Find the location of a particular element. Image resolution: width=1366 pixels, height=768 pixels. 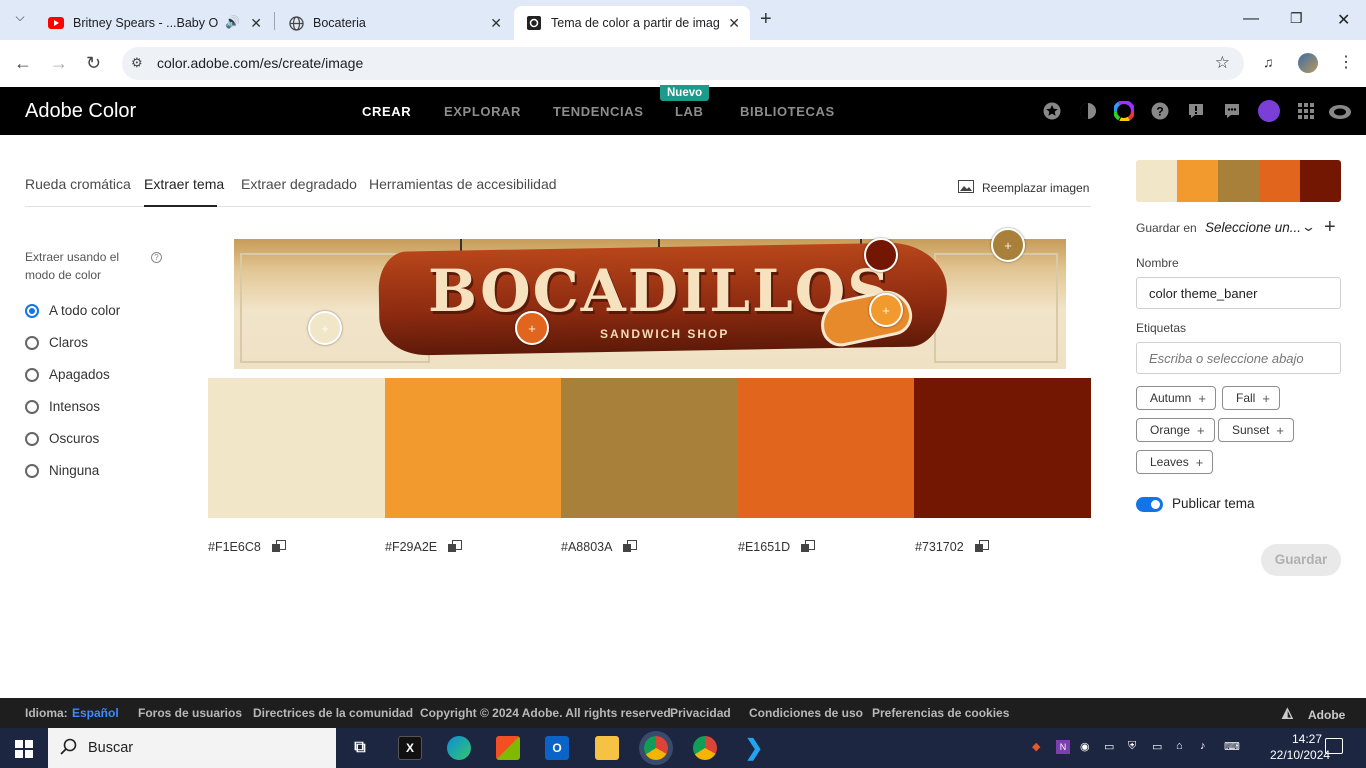

chevron-down-icon: ⌄ is located at coordinates (1308, 227).